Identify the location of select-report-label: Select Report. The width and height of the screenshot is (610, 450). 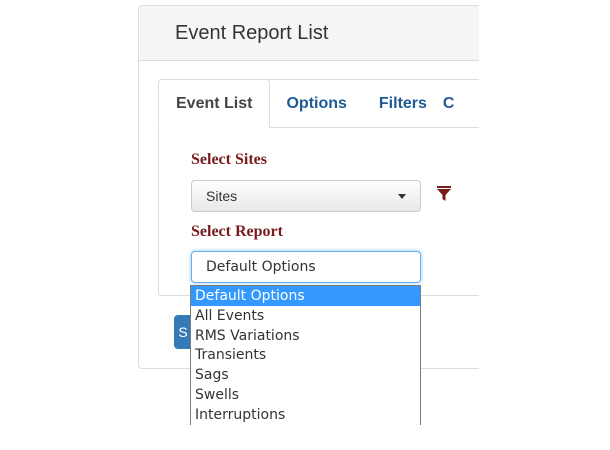
(237, 231).